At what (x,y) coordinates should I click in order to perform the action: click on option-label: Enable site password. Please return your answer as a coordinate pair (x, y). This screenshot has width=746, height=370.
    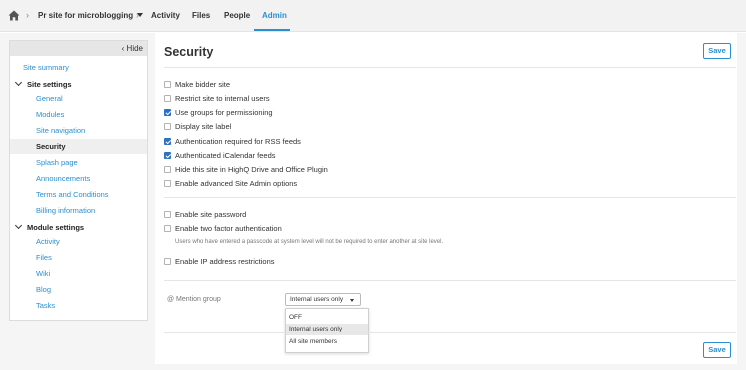
    Looking at the image, I should click on (211, 214).